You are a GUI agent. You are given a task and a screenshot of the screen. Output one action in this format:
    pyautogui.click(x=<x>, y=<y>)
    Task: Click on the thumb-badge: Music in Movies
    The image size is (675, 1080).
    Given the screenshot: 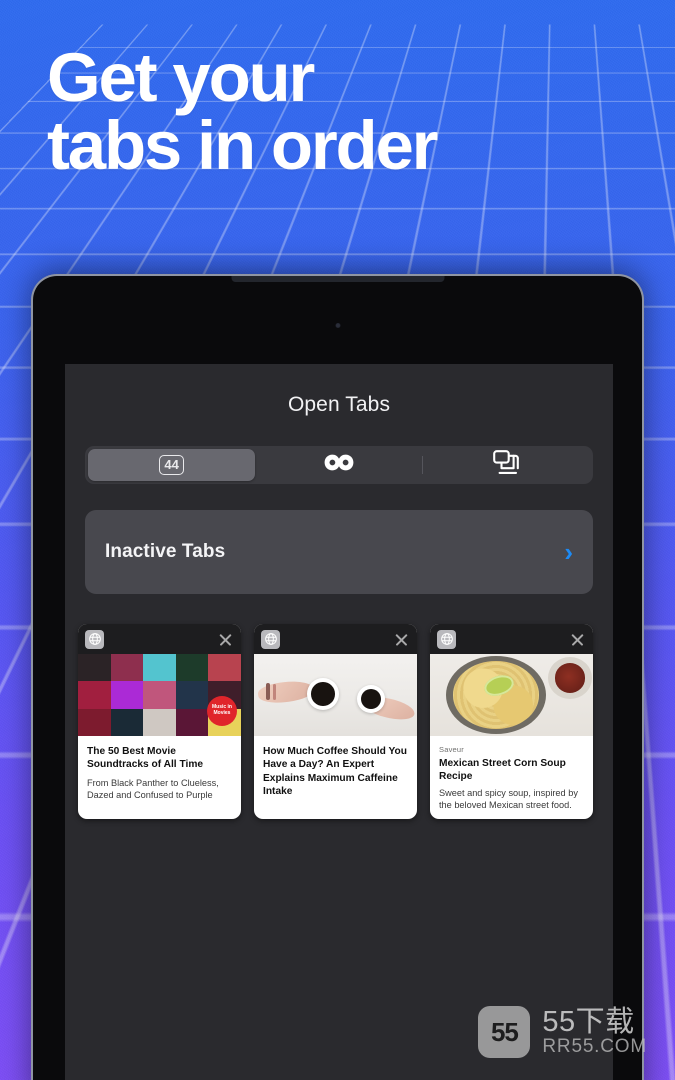 What is the action you would take?
    pyautogui.click(x=222, y=711)
    